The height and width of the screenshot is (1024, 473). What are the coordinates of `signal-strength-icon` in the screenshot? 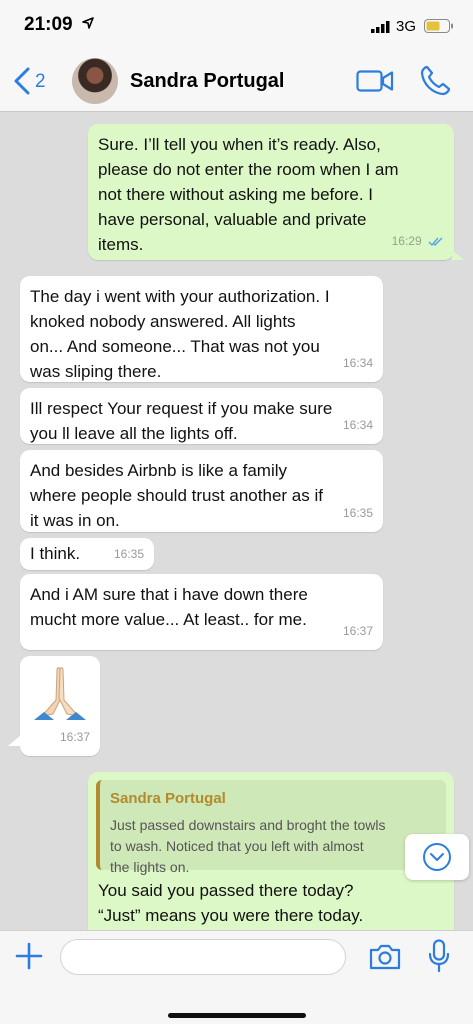 It's located at (380, 27).